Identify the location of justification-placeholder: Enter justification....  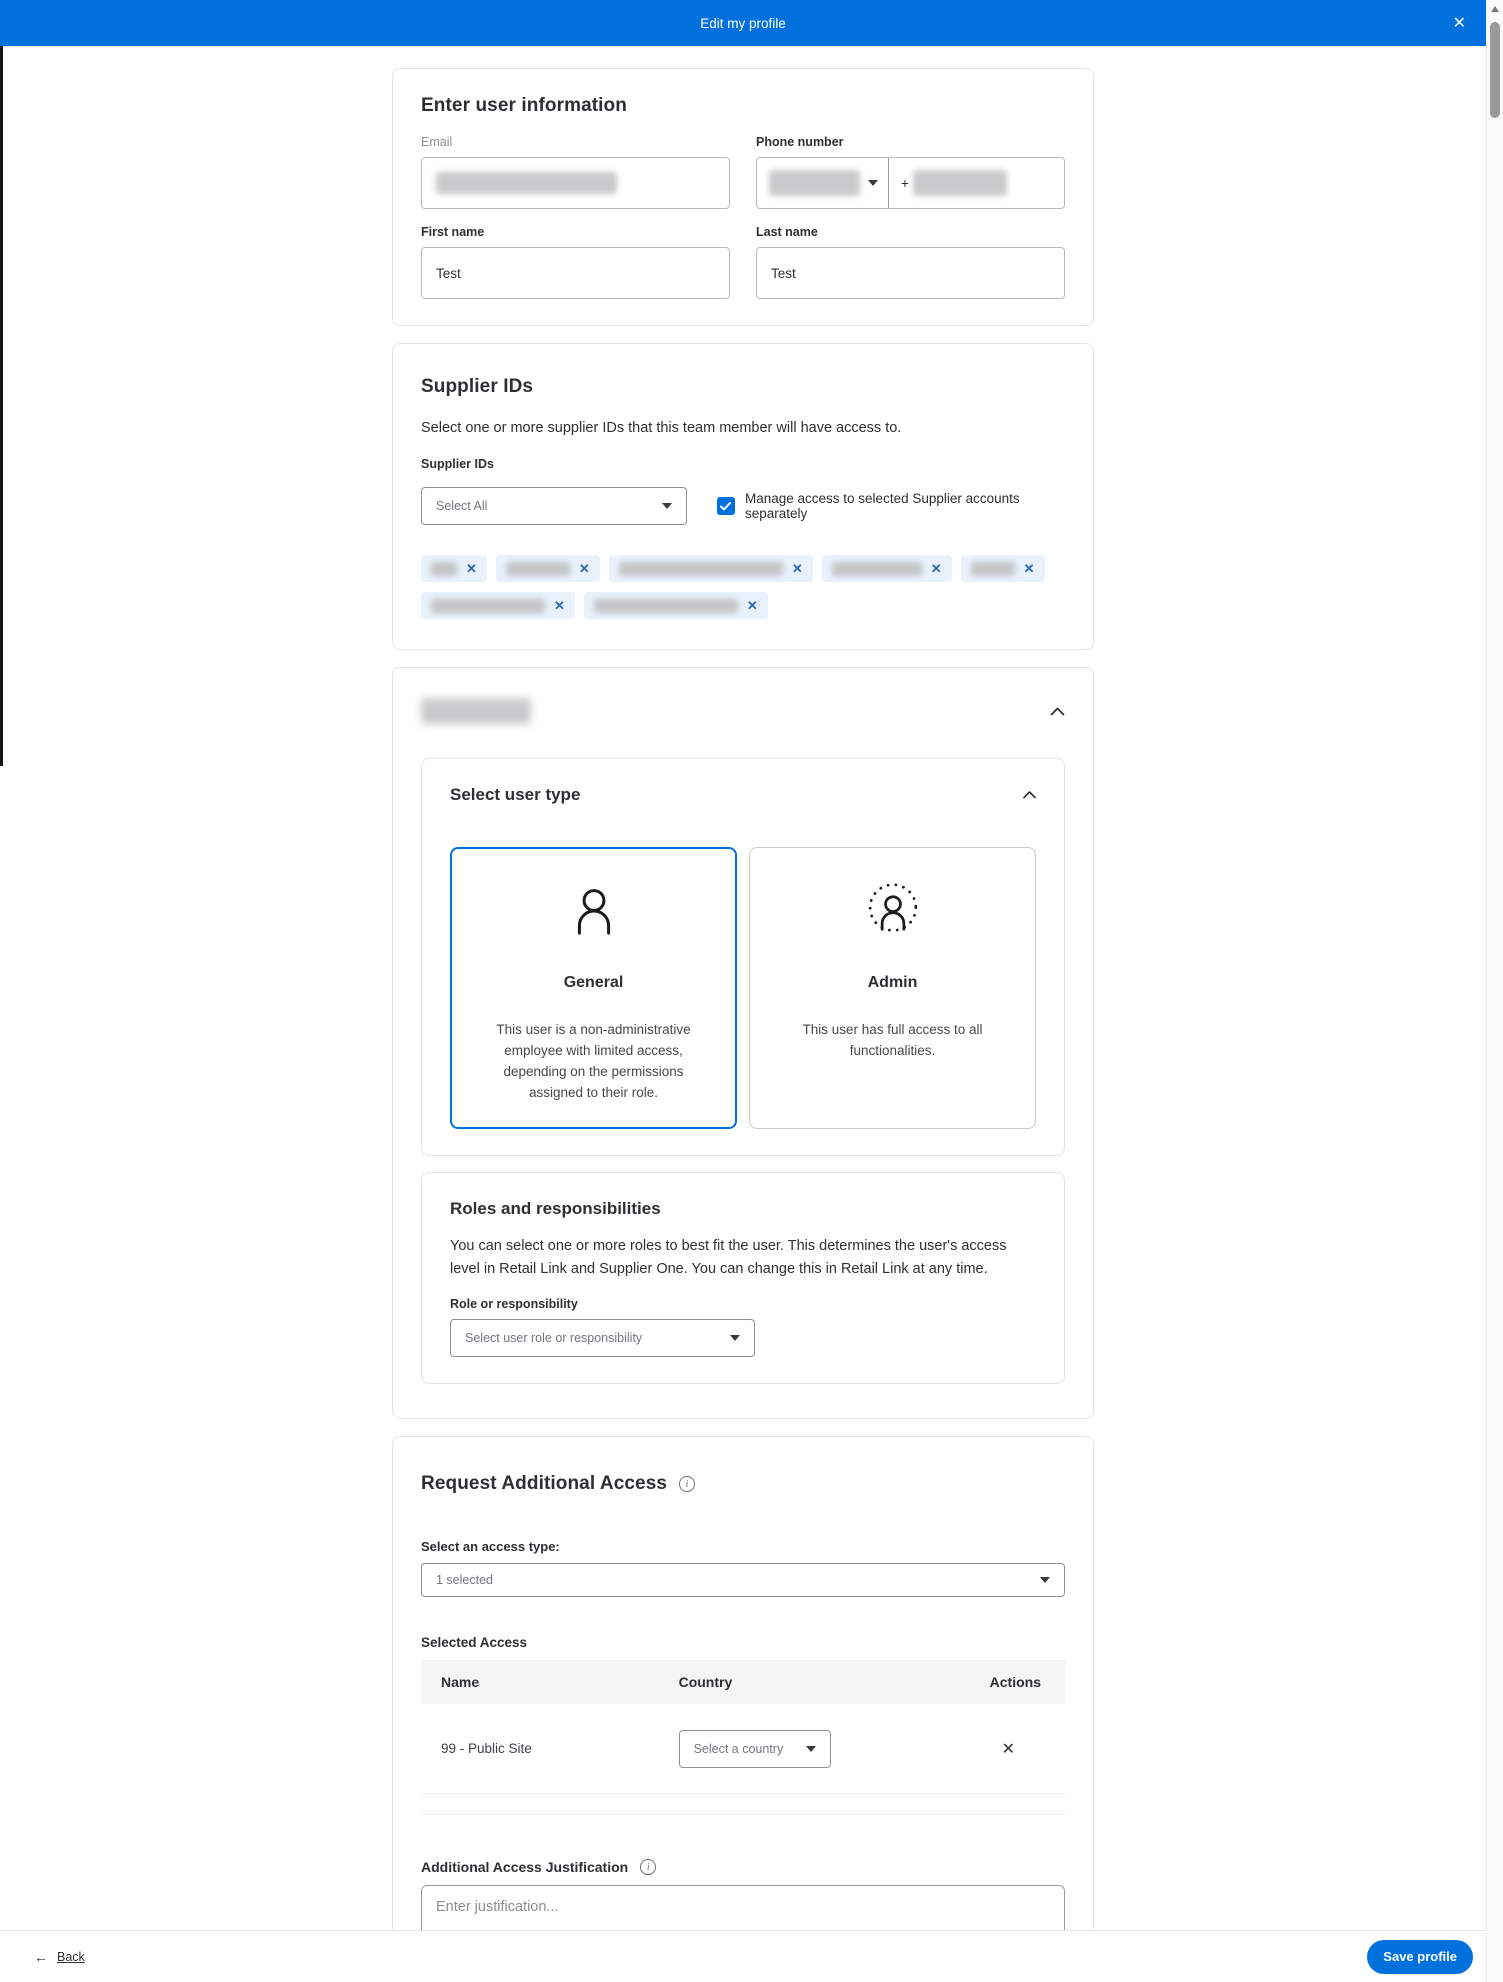
(497, 1907).